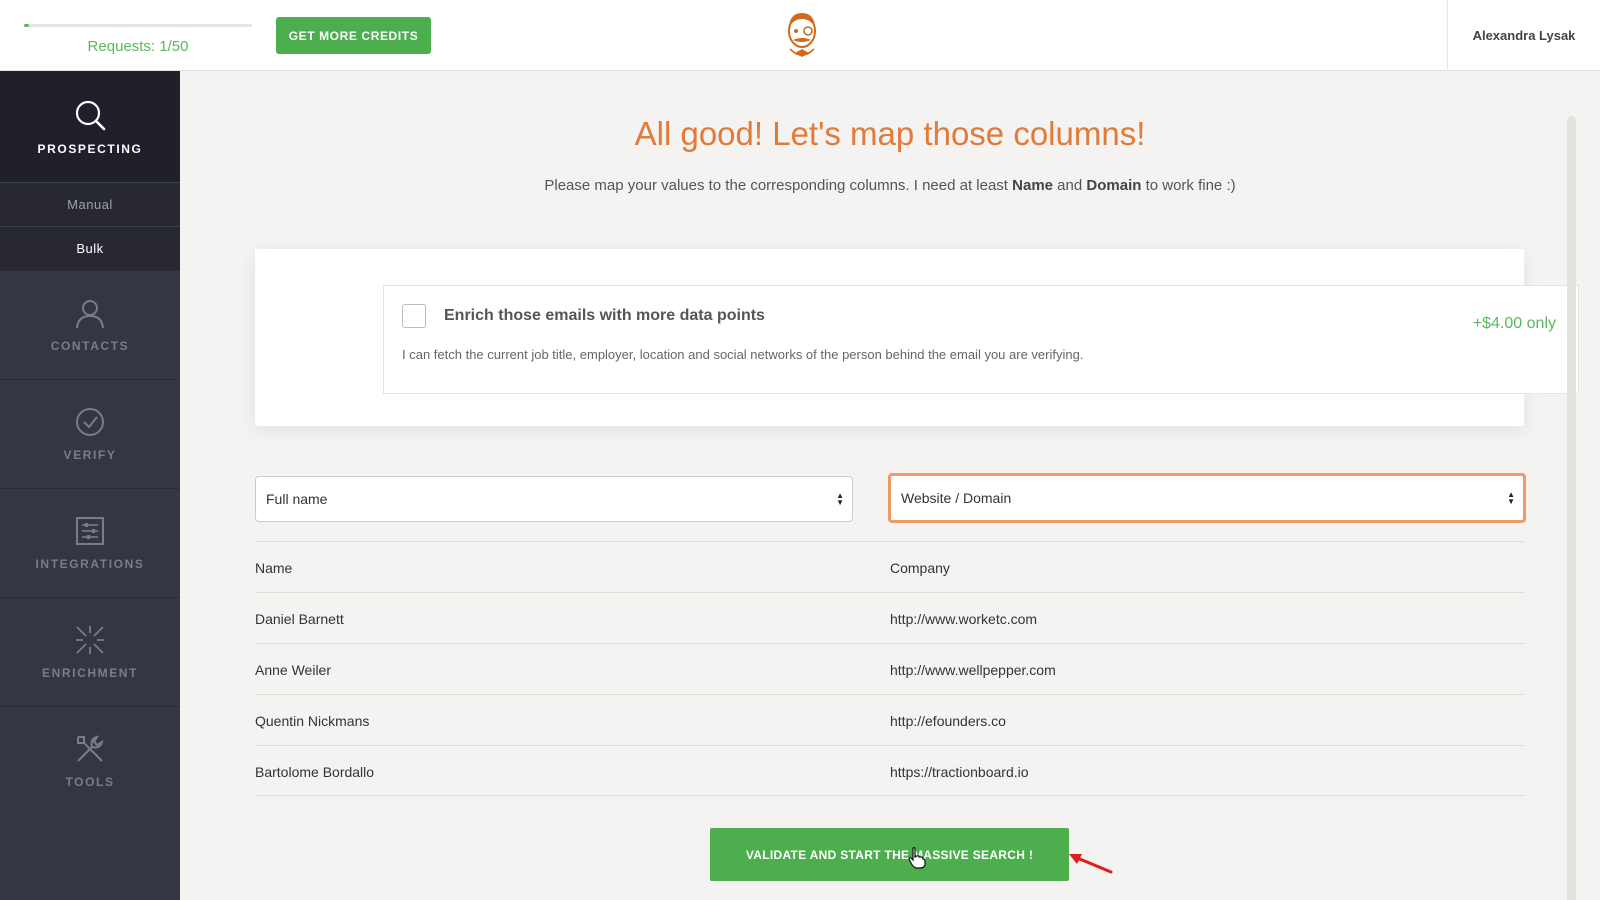 This screenshot has height=900, width=1600. Describe the element at coordinates (90, 673) in the screenshot. I see `sidebar-item-label: ENRICHMENT` at that location.